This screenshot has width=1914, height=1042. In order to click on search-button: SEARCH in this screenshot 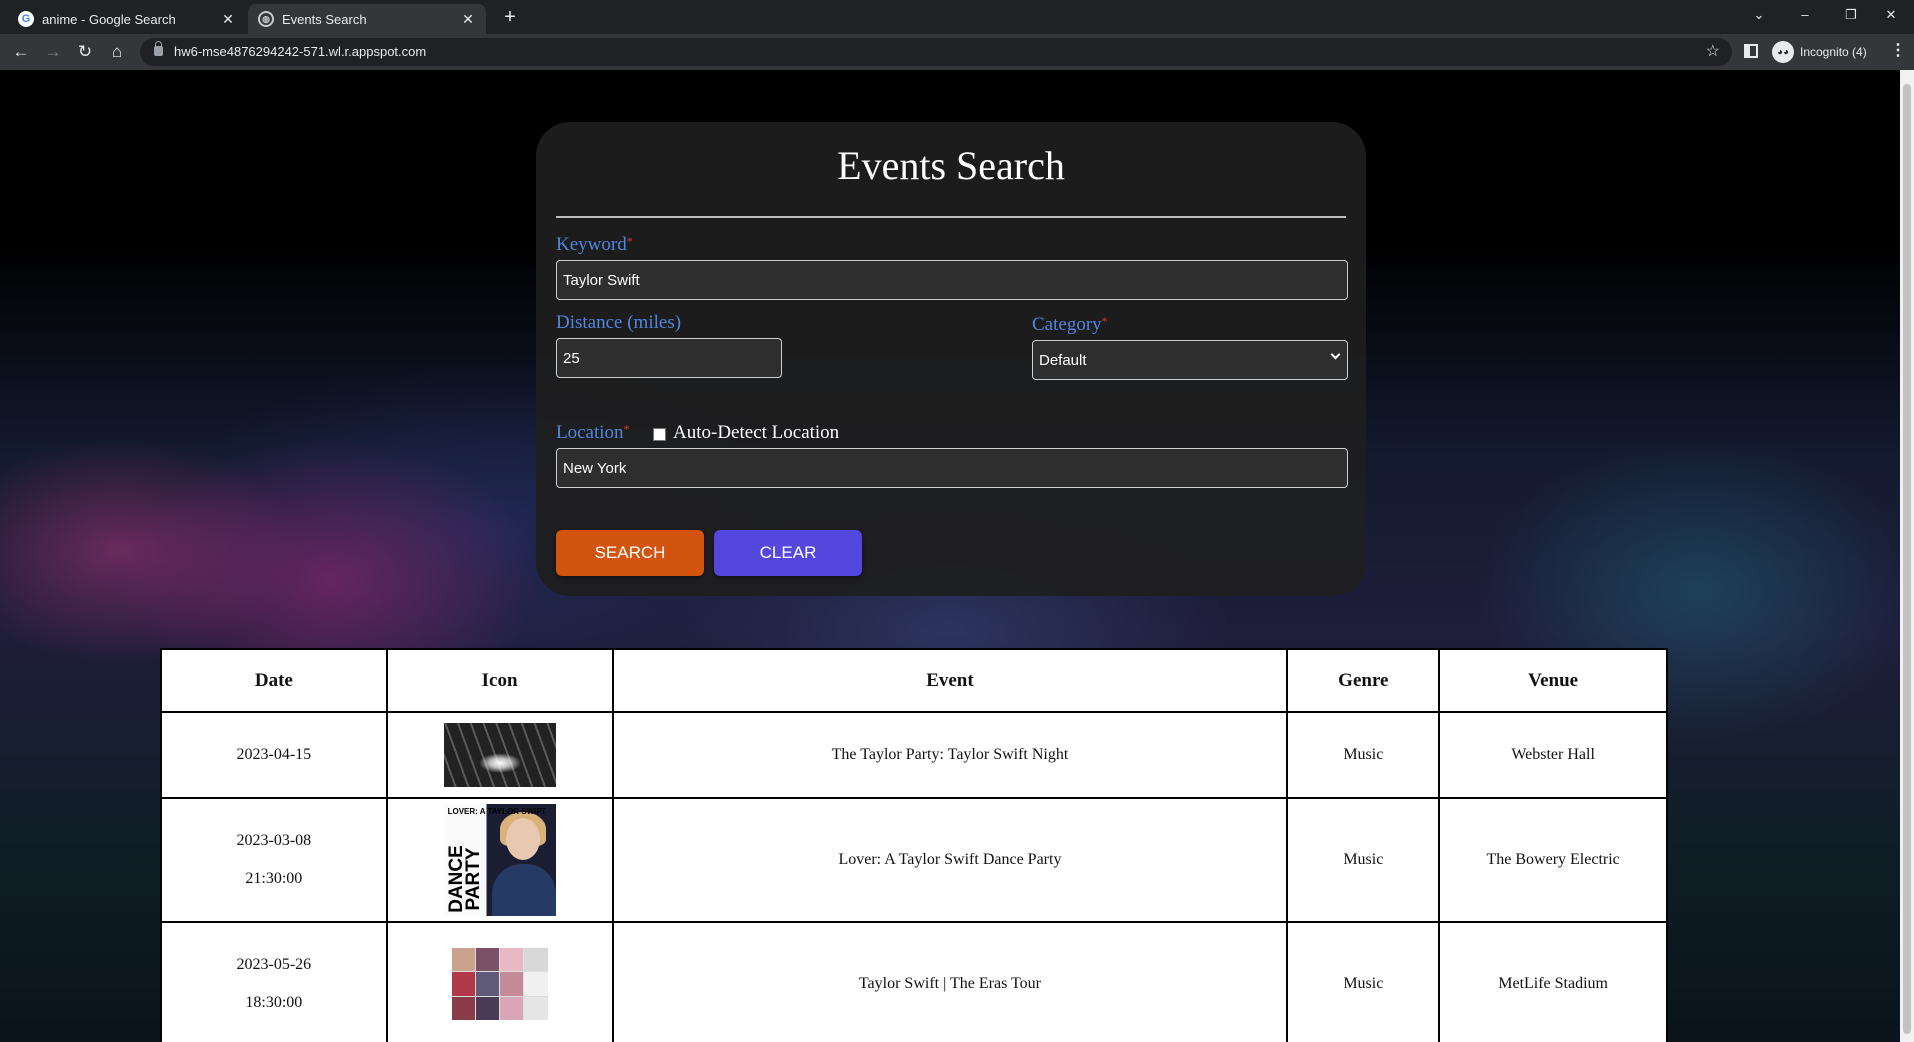, I will do `click(630, 553)`.